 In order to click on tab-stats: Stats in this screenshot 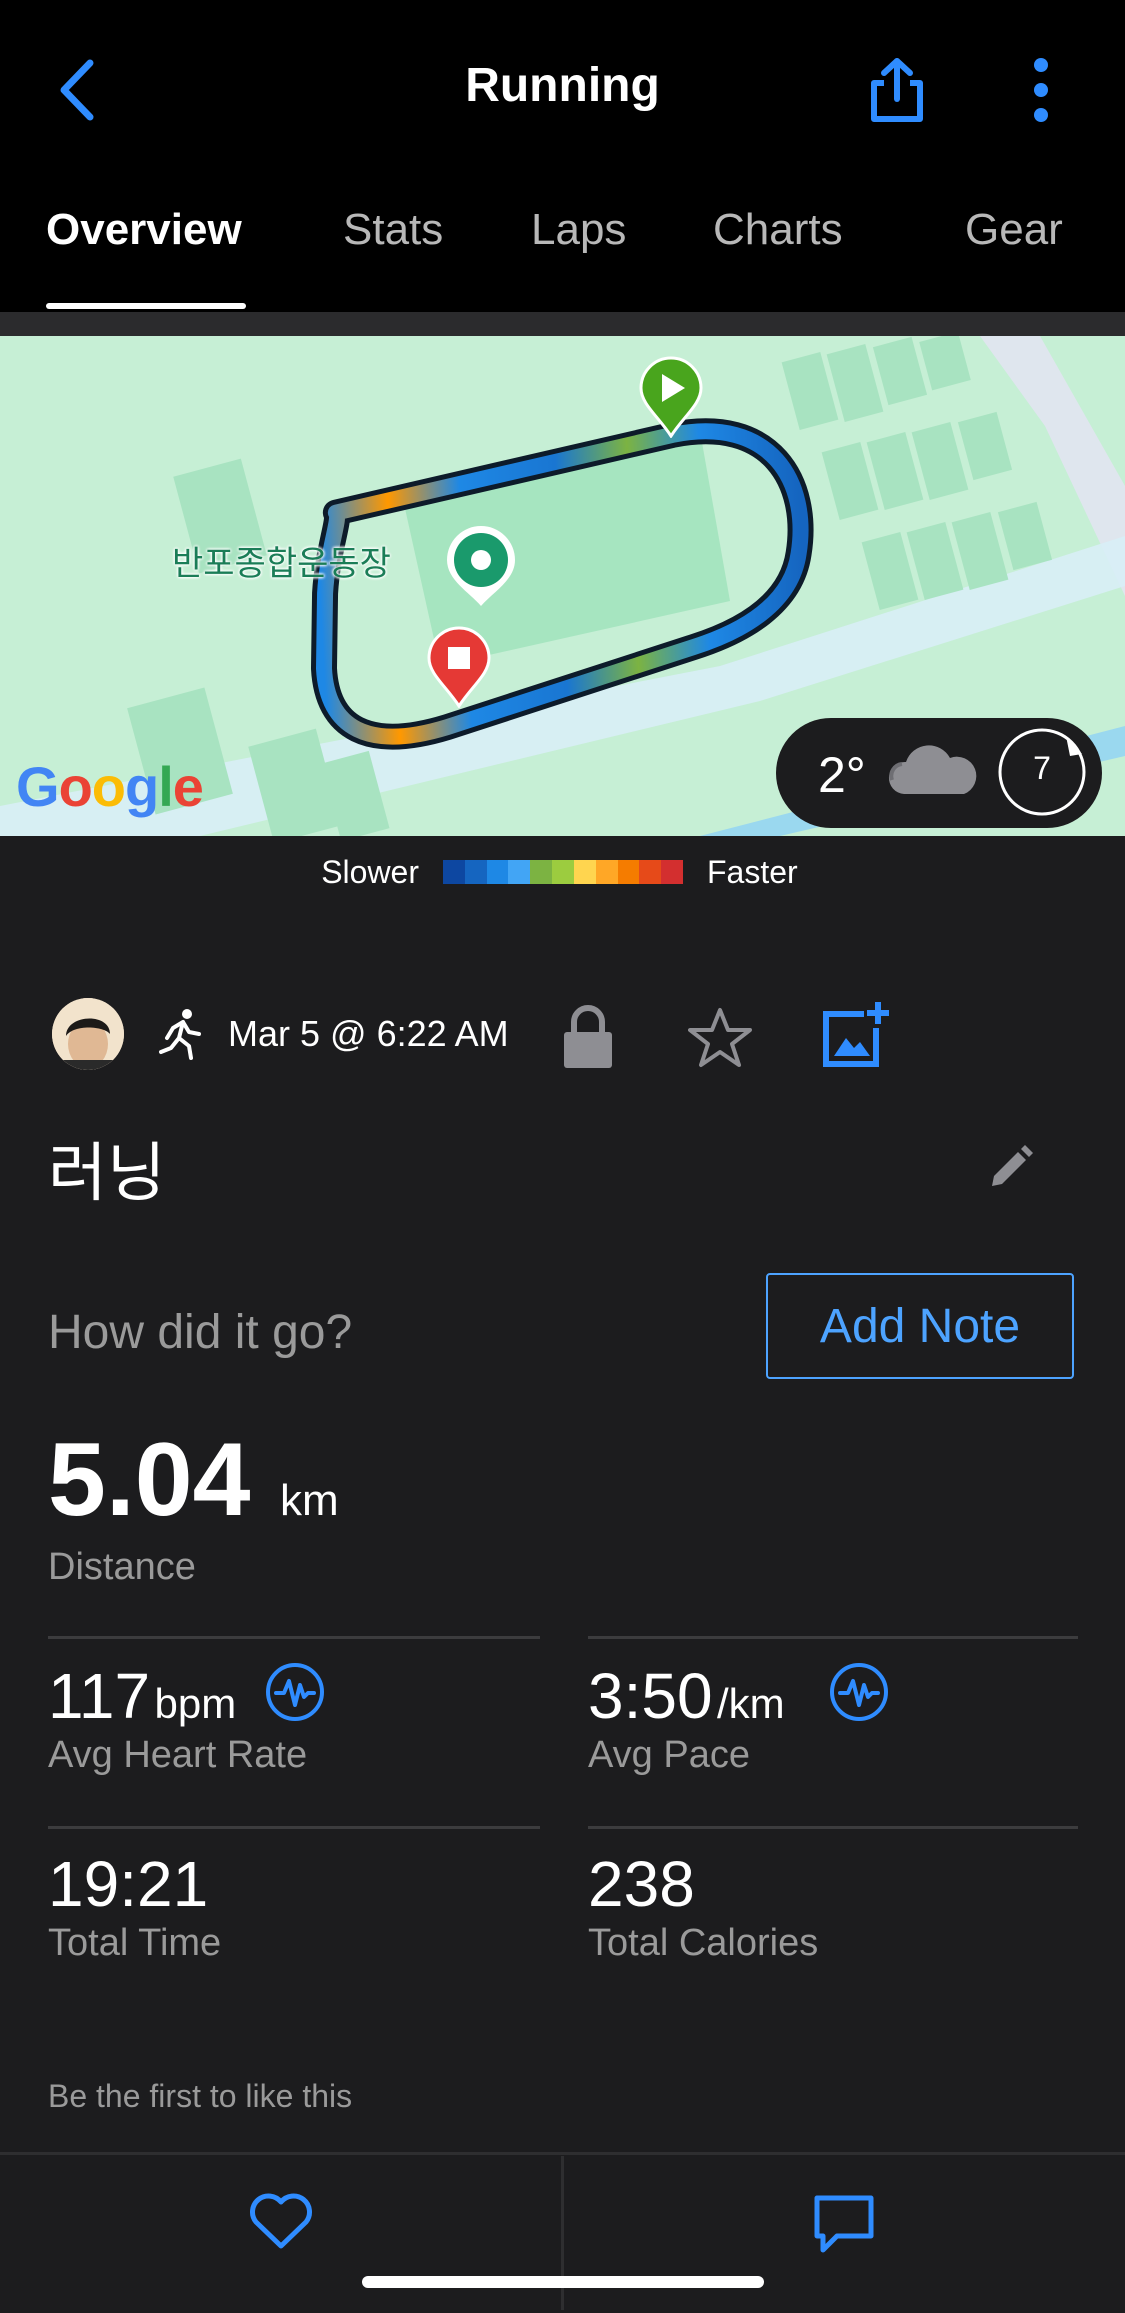, I will do `click(393, 230)`.